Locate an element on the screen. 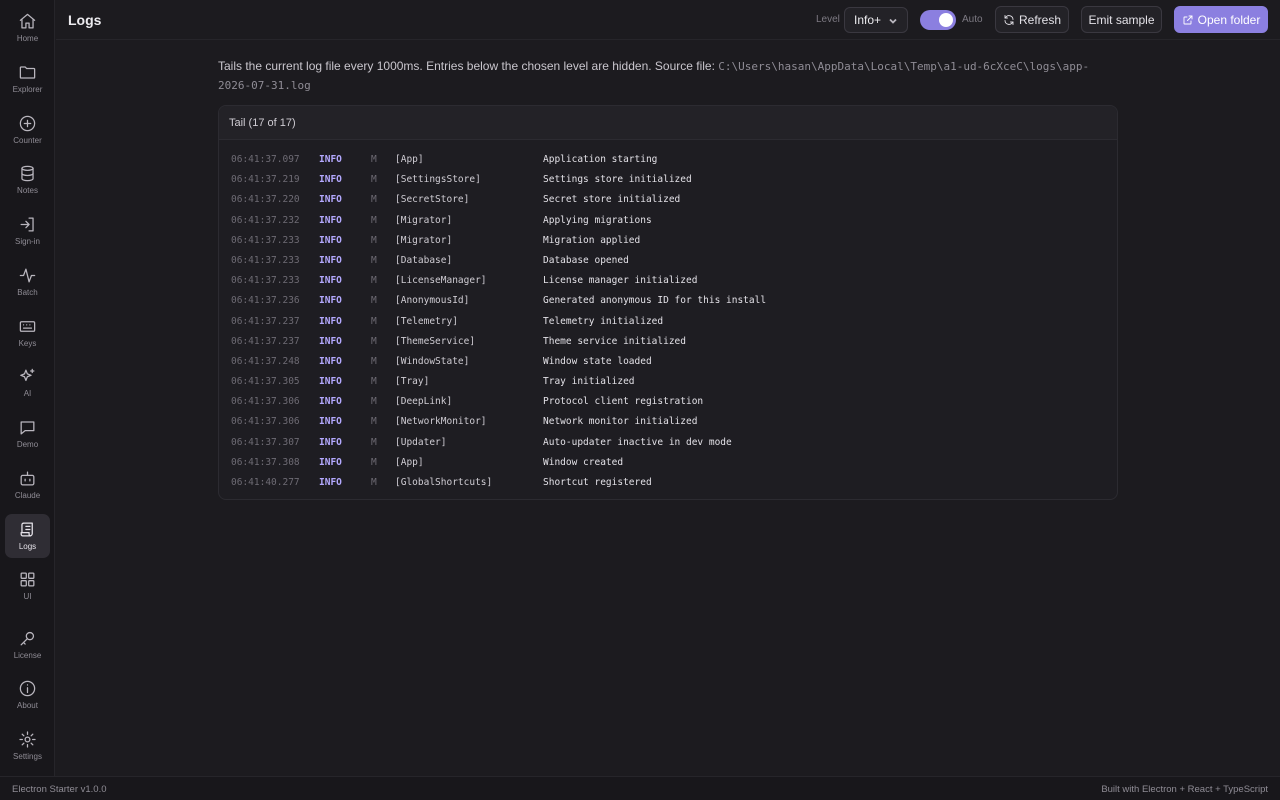  sidebar-item-keys: Keys is located at coordinates (27, 333).